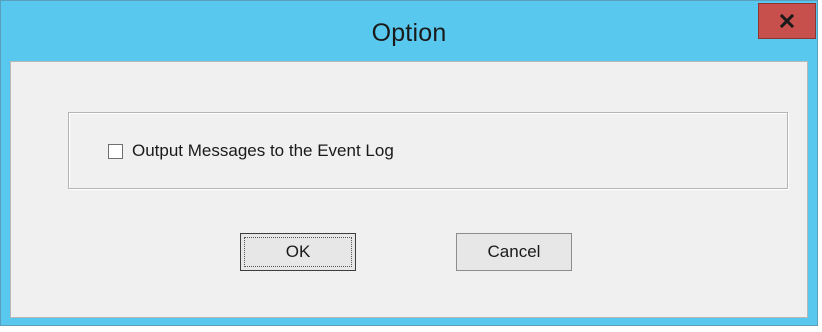  Describe the element at coordinates (298, 252) in the screenshot. I see `ok-button: OK` at that location.